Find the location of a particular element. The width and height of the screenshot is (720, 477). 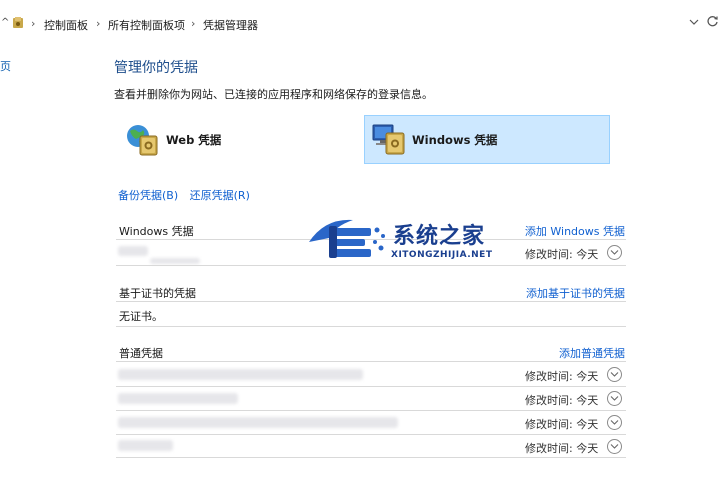

add-windows-credential-link: 添加 Windows 凭据 is located at coordinates (575, 231).